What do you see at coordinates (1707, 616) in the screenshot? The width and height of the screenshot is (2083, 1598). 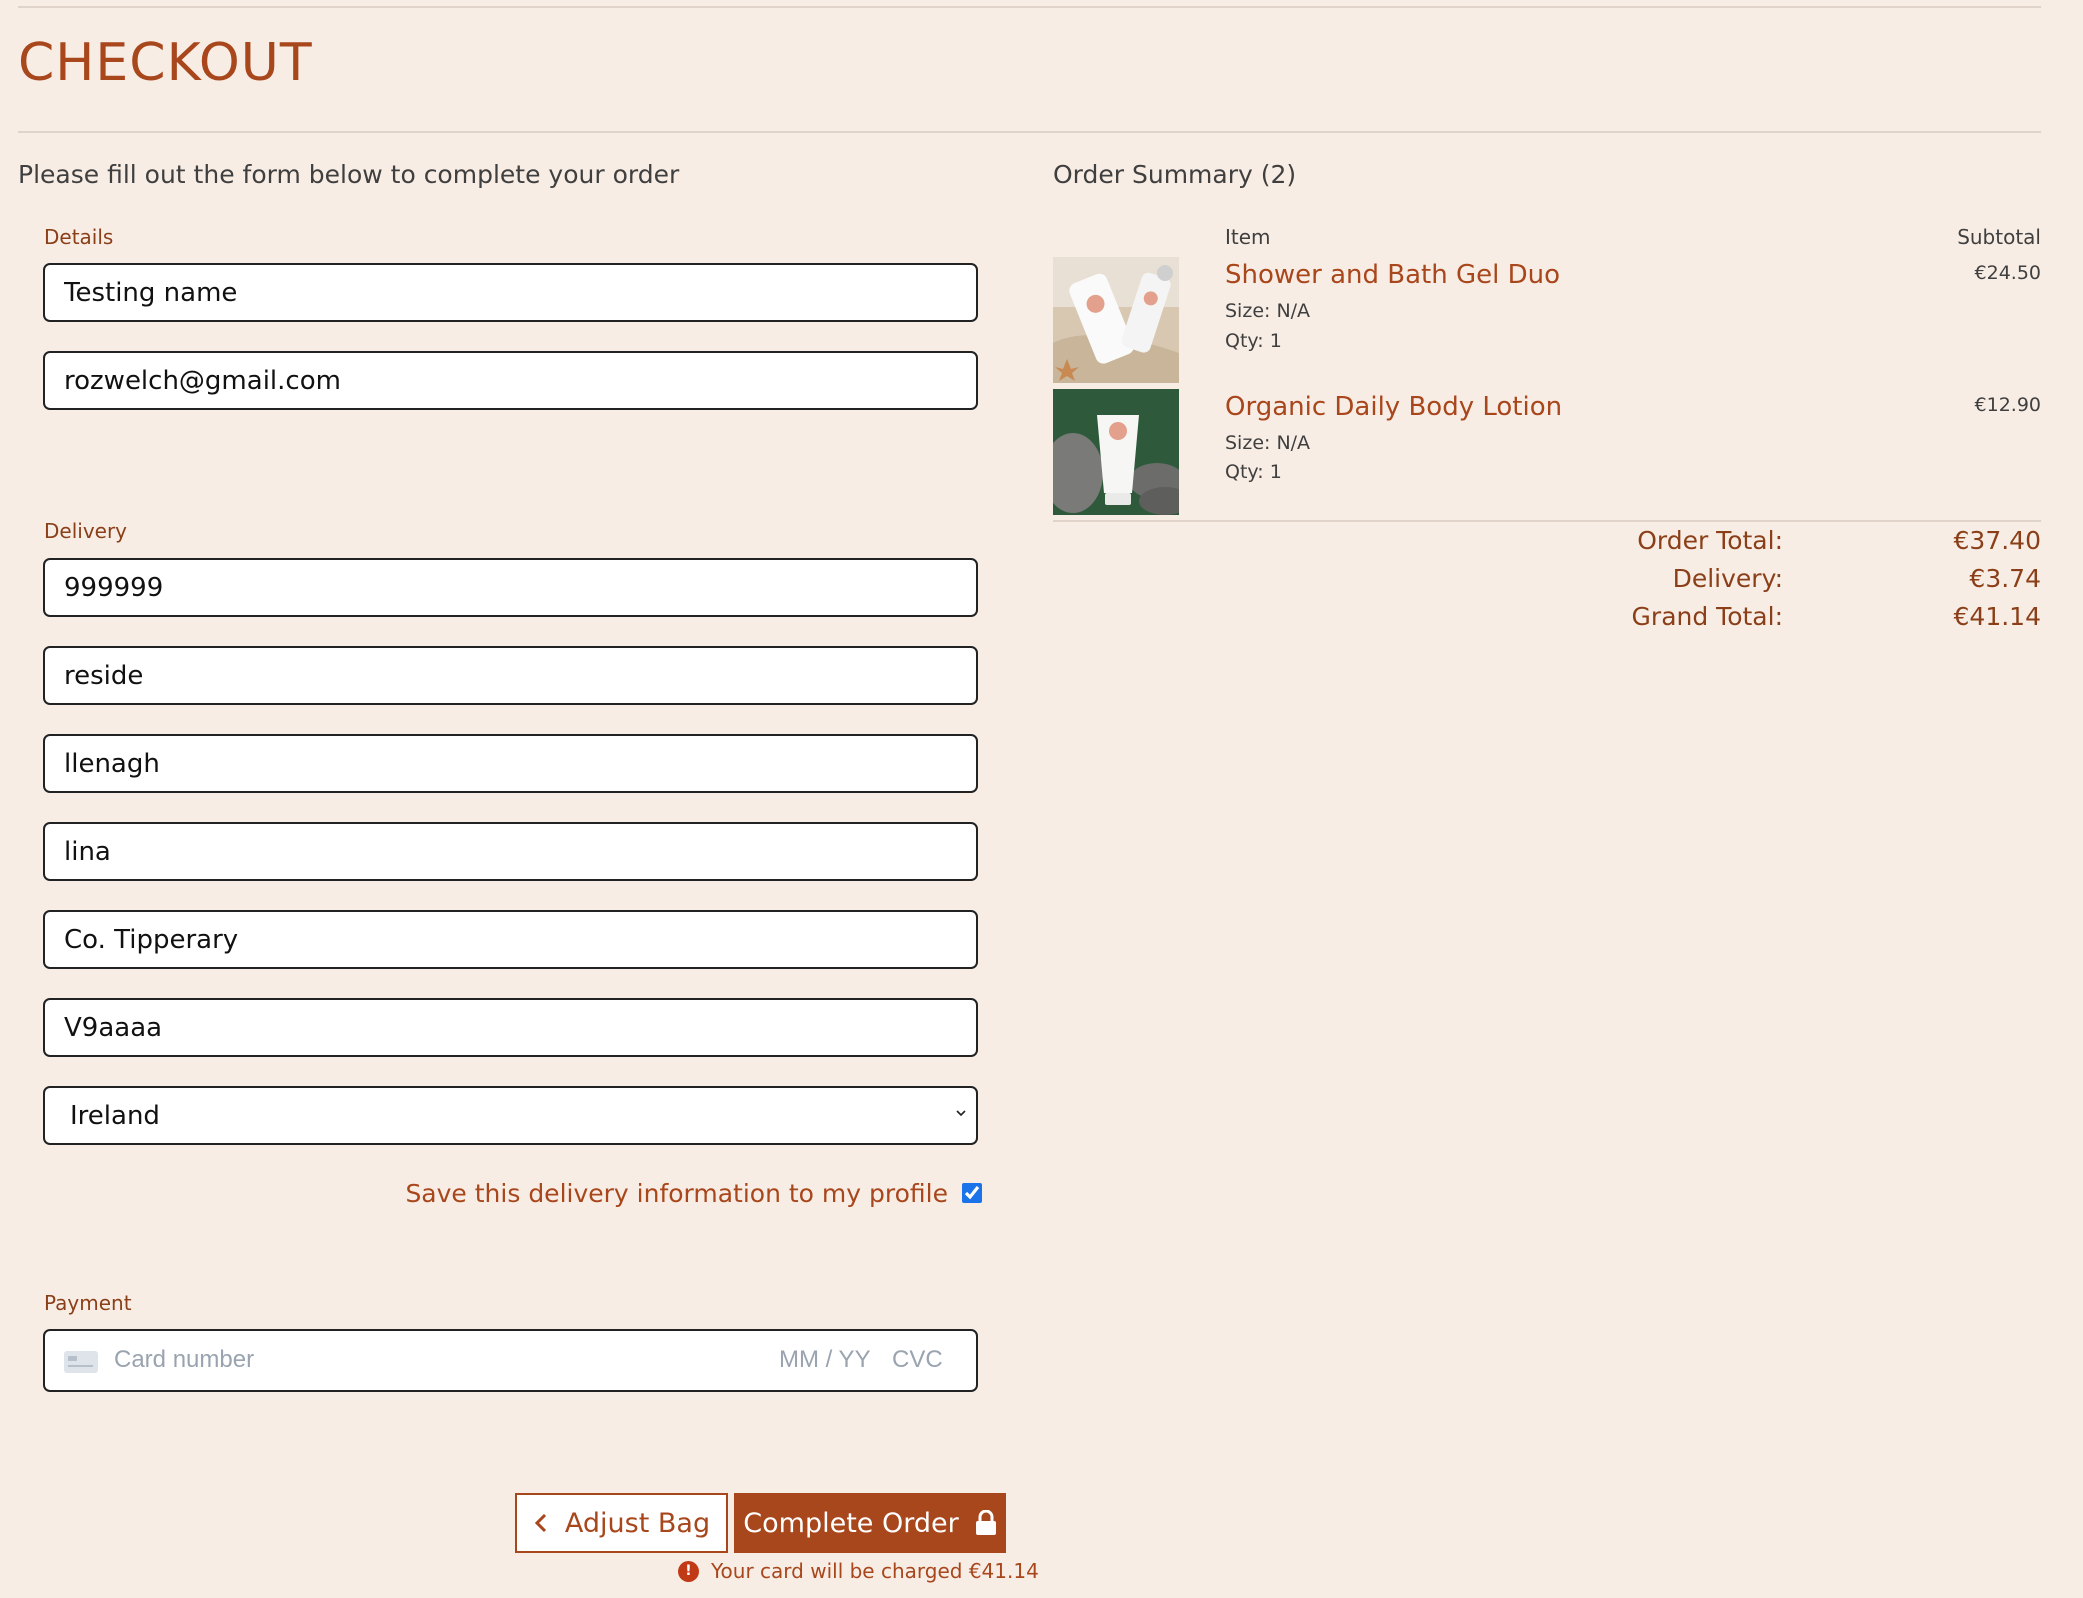 I see `grand-total-label: Grand Total:` at bounding box center [1707, 616].